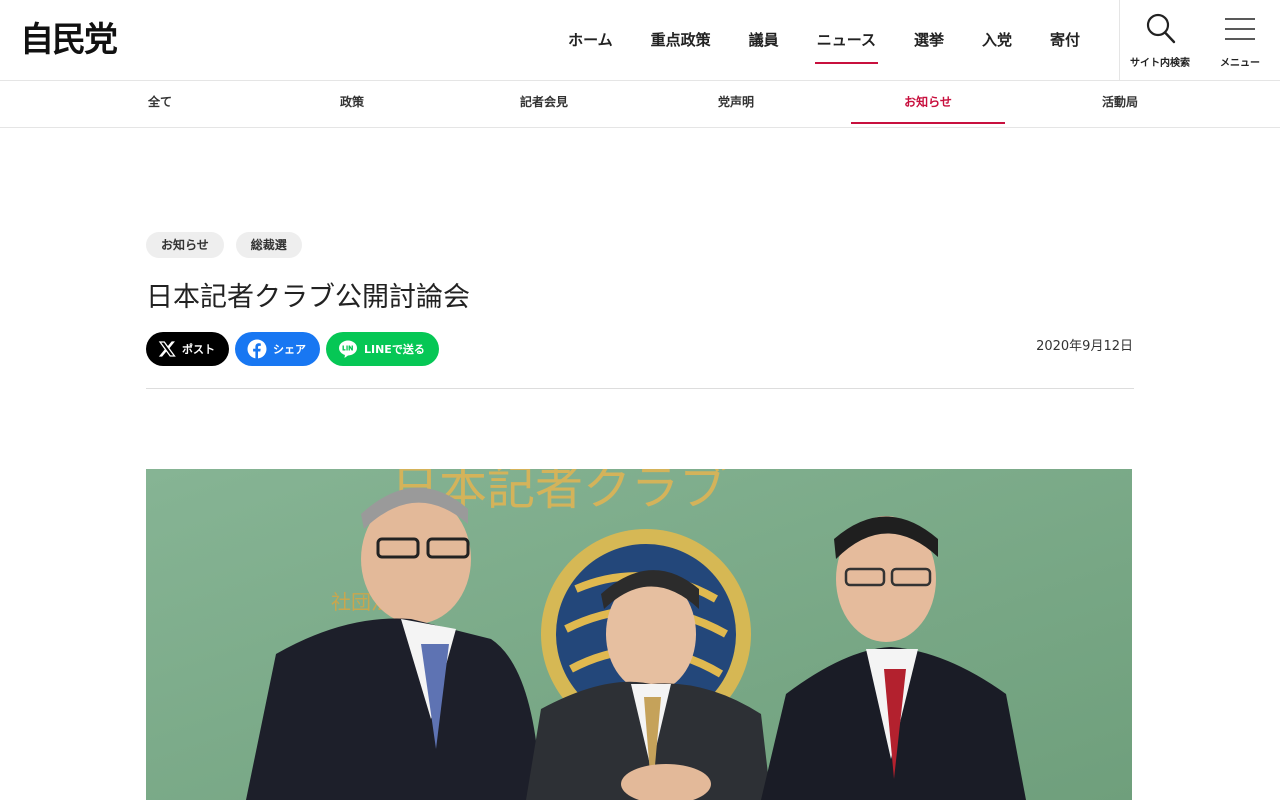  What do you see at coordinates (69, 40) in the screenshot?
I see `site-logo: 自民党` at bounding box center [69, 40].